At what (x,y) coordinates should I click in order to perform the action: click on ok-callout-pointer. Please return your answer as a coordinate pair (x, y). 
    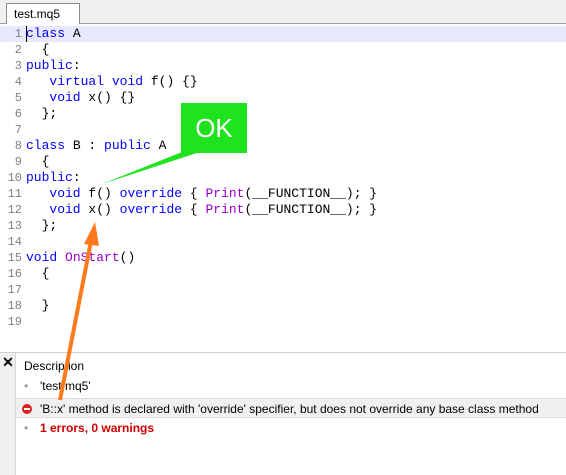
    Looking at the image, I should click on (157, 166).